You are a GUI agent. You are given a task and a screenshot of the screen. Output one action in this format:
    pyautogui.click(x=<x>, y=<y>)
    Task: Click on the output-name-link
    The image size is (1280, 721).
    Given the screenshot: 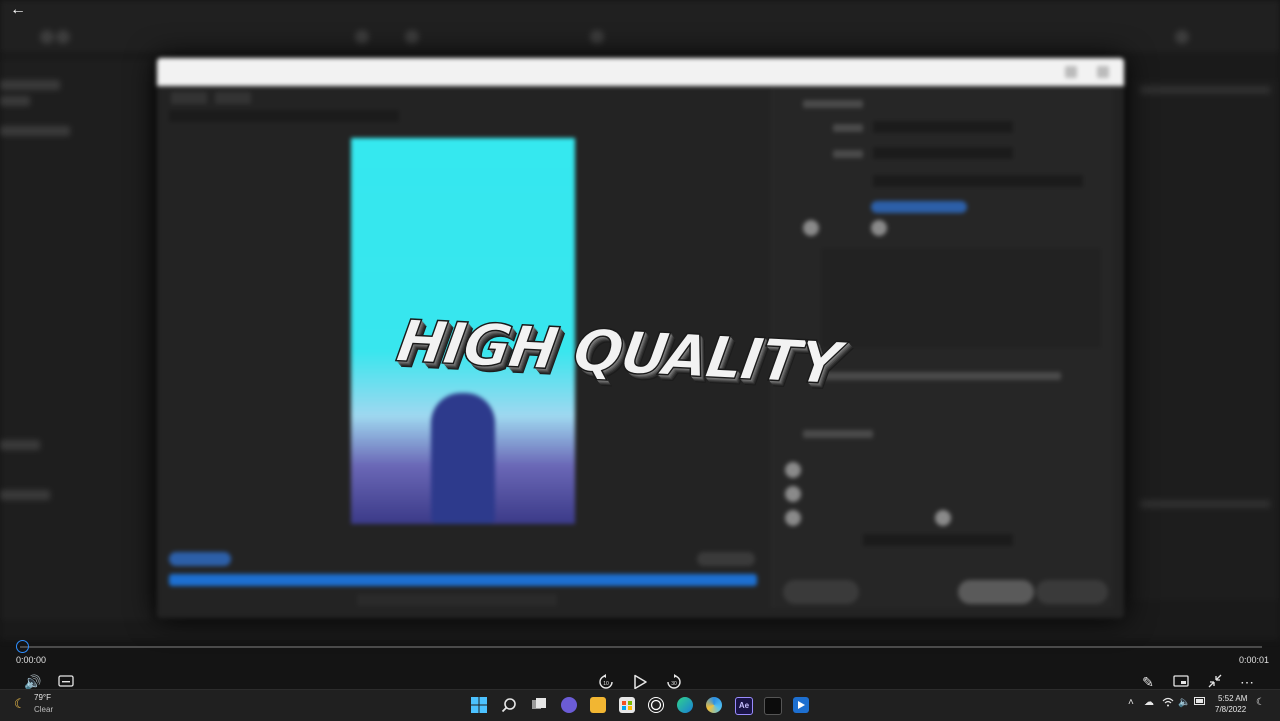 What is the action you would take?
    pyautogui.click(x=919, y=207)
    